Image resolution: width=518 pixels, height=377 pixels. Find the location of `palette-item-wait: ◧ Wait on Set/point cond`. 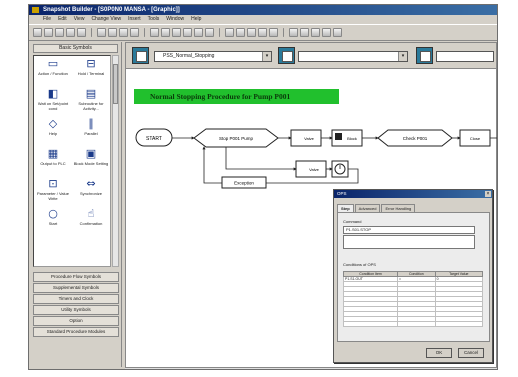

palette-item-wait: ◧ Wait on Set/point cond is located at coordinates (53, 103).